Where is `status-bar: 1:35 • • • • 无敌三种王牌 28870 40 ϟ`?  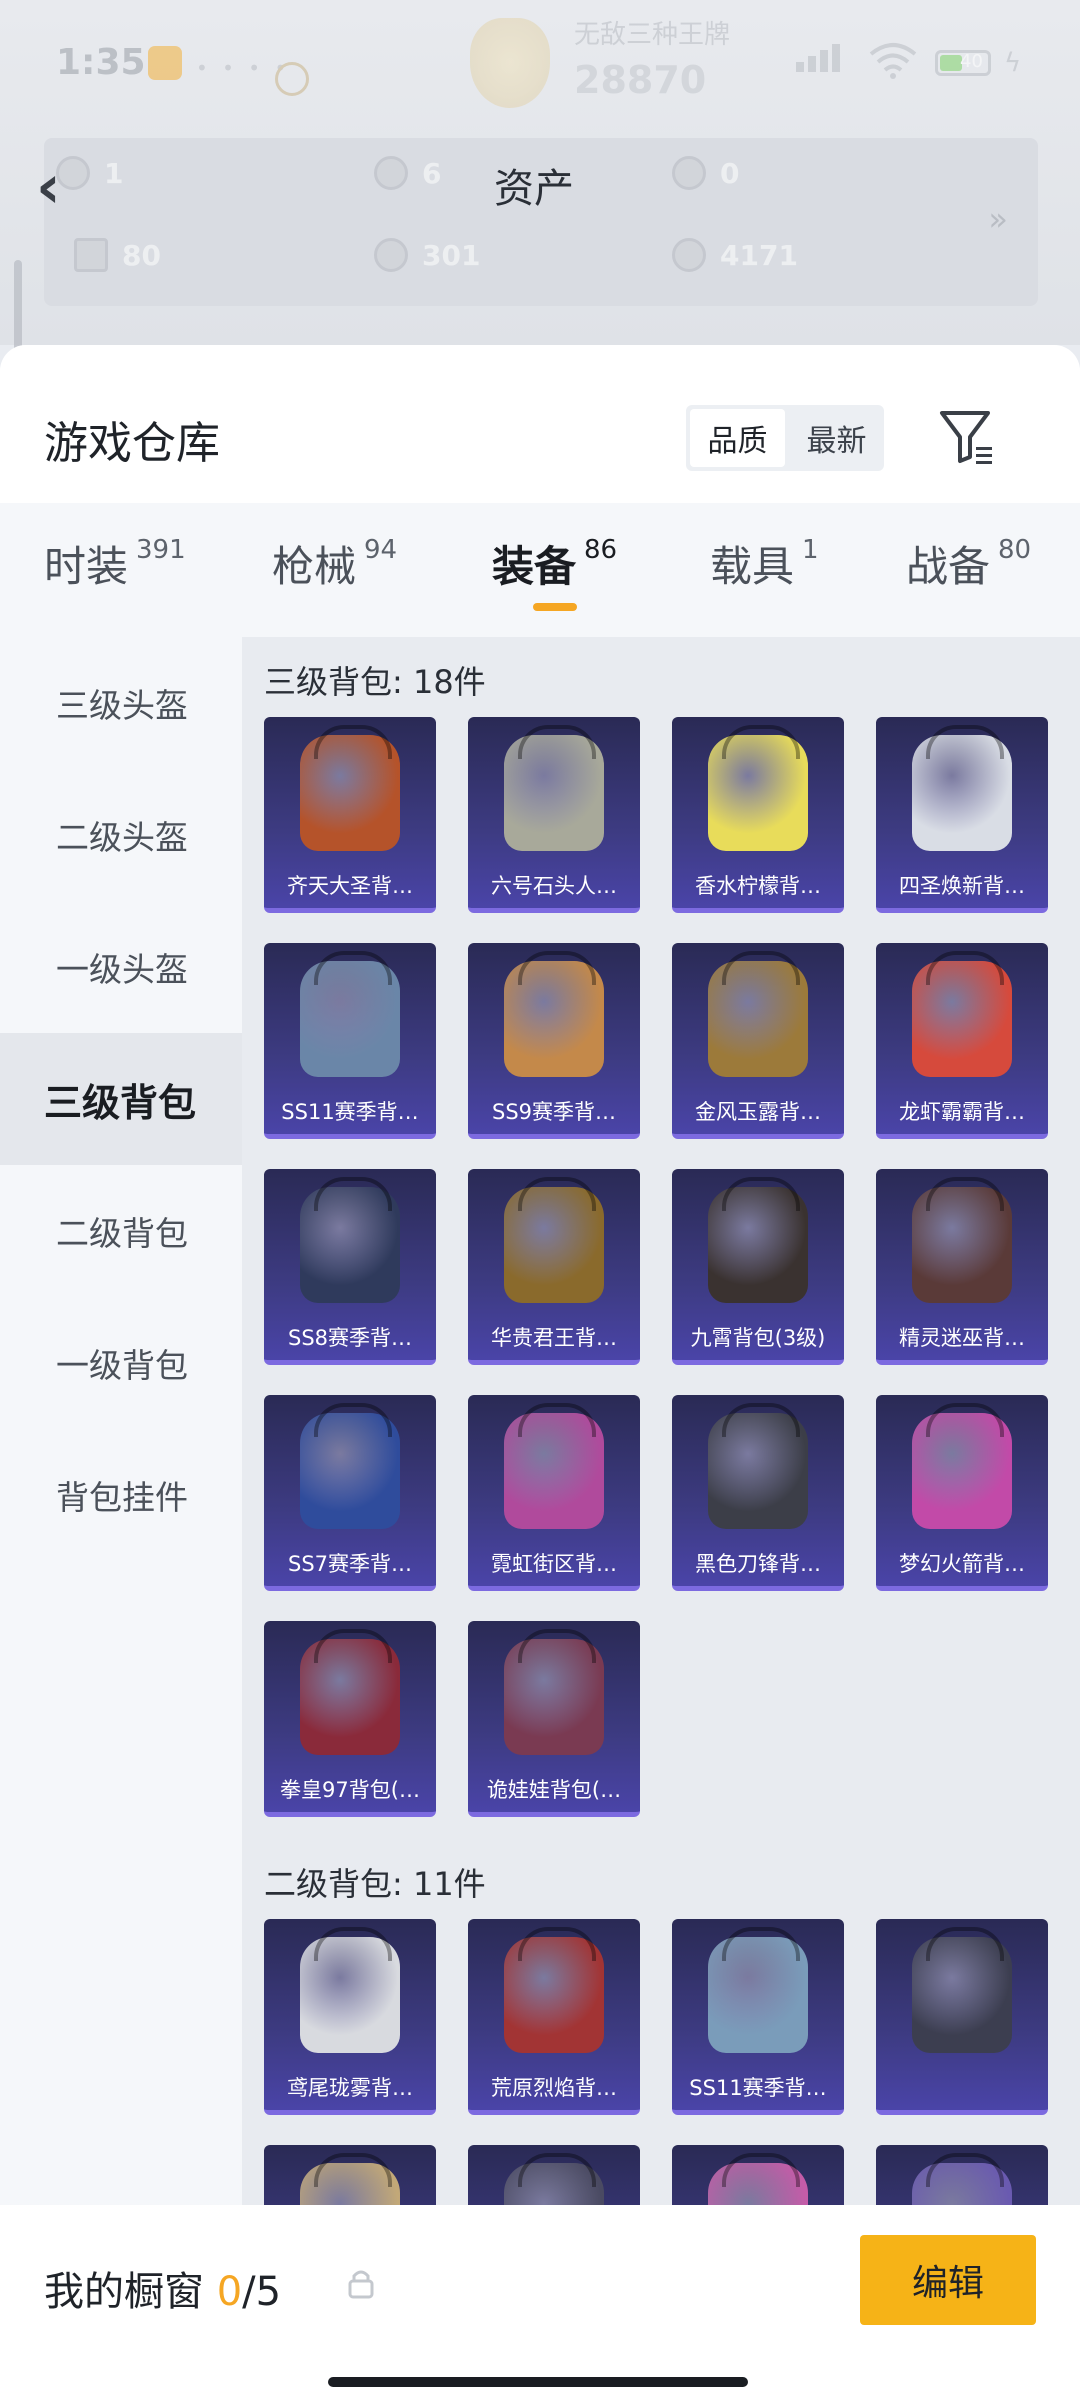
status-bar: 1:35 • • • • 无敌三种王牌 28870 40 ϟ is located at coordinates (540, 65).